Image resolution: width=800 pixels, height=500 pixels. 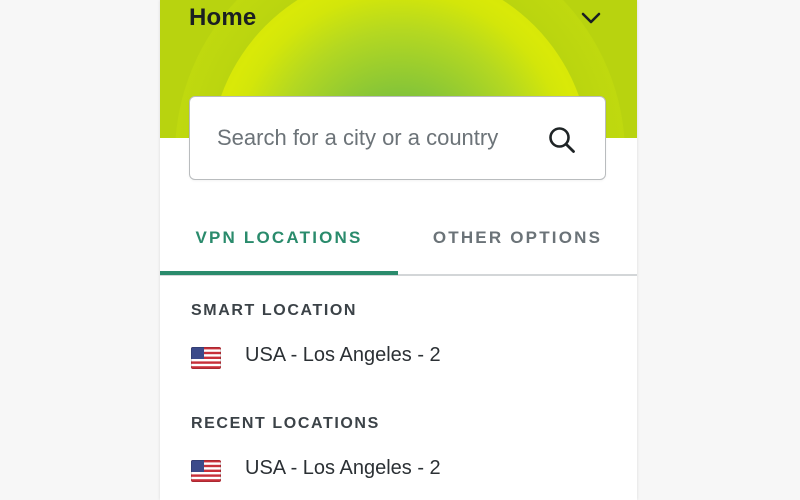 I want to click on search-input, so click(x=377, y=138).